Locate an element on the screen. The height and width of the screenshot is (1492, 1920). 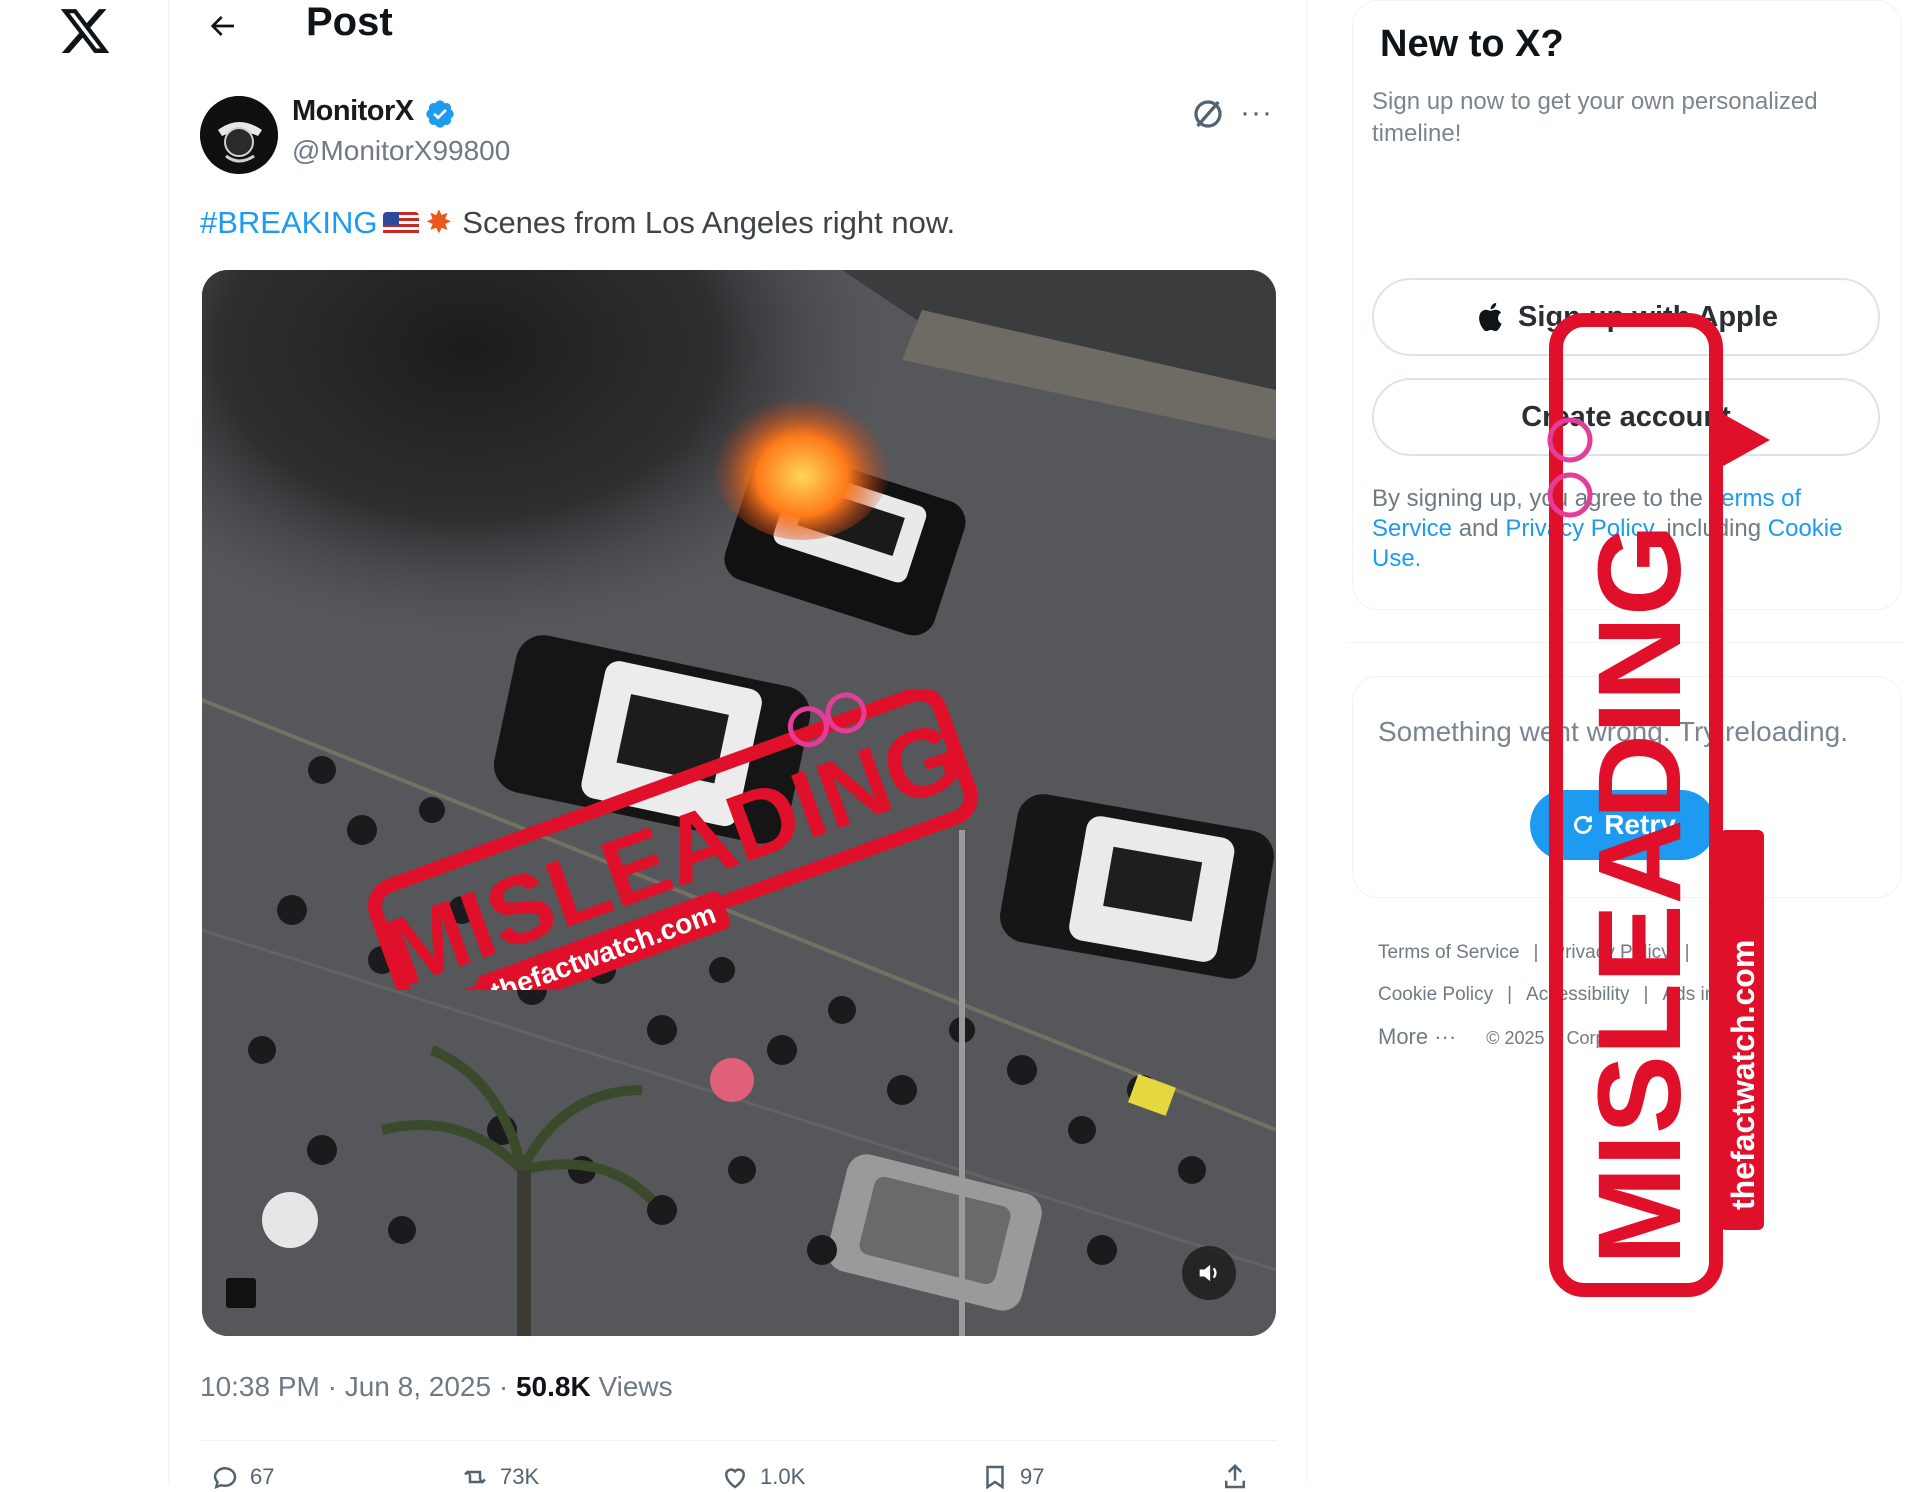
misleading-stamp-vertical: MISLEADING thefactwatch.com is located at coordinates (1658, 805).